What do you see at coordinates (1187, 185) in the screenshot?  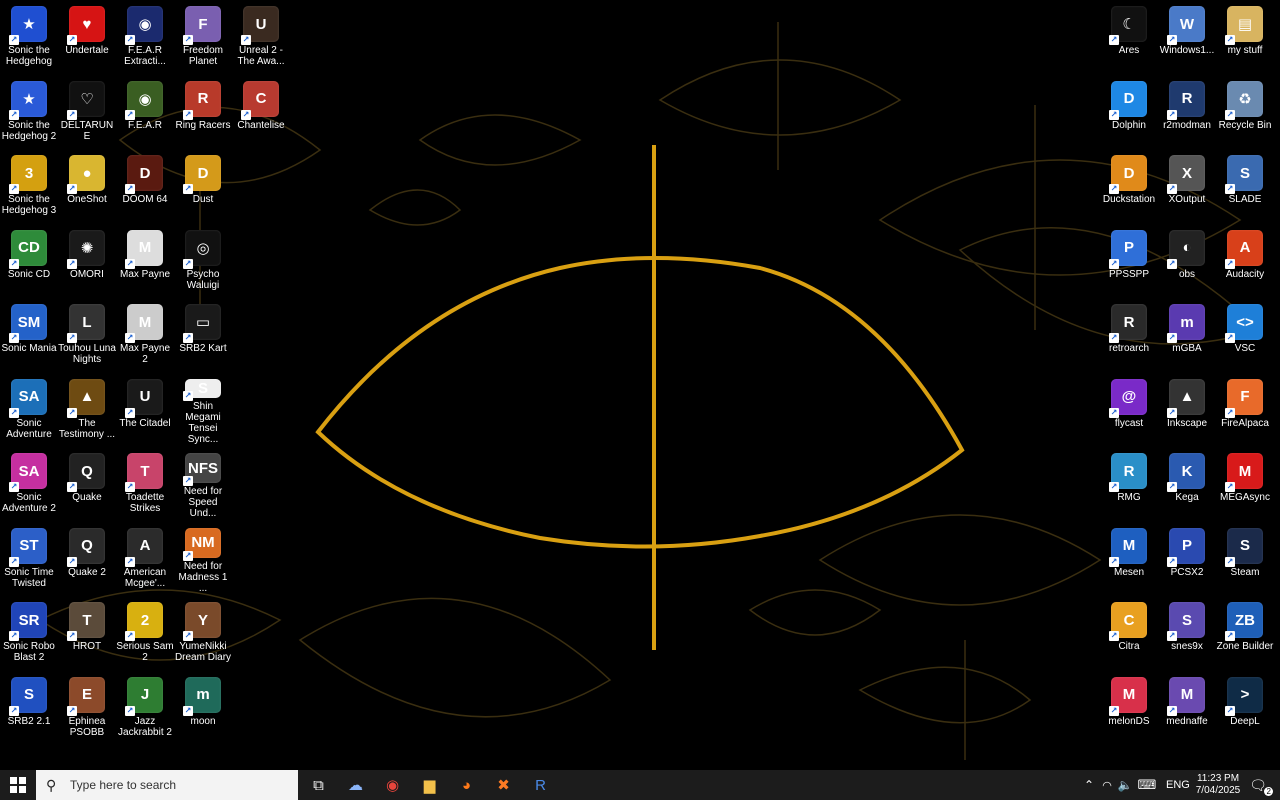 I see `shortcut-xoutput: XXOutput` at bounding box center [1187, 185].